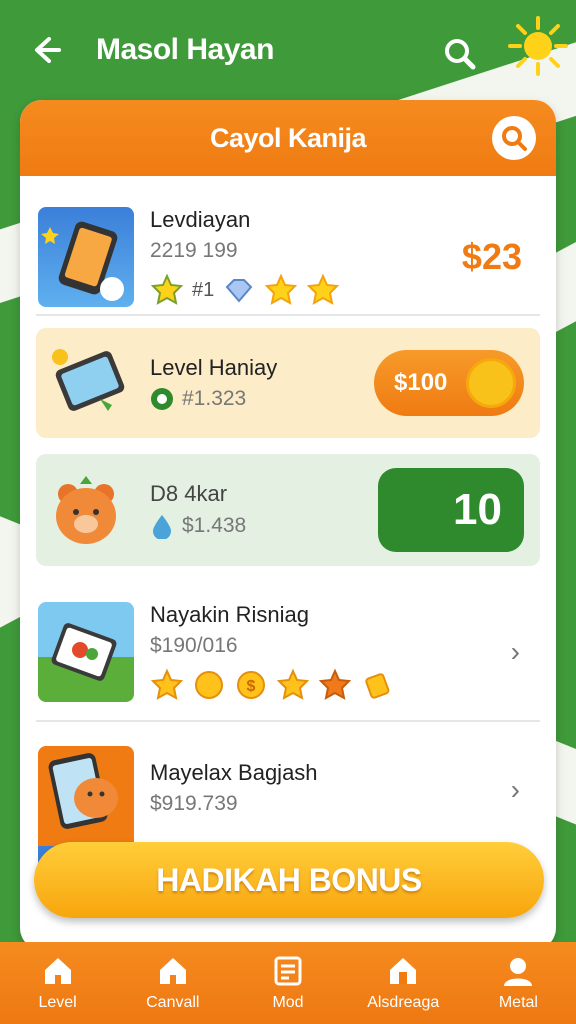 The image size is (576, 1024). What do you see at coordinates (203, 289) in the screenshot?
I see `item-badge: #1` at bounding box center [203, 289].